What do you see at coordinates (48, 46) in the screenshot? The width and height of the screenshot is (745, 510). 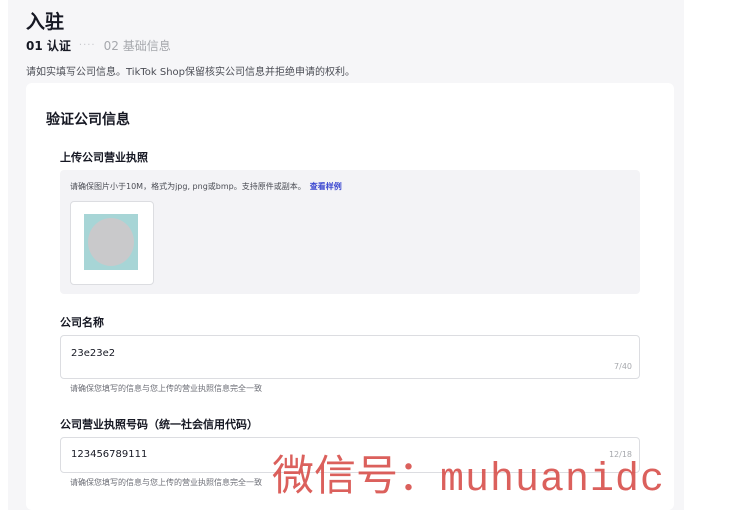 I see `step-1-certification: 01 认证` at bounding box center [48, 46].